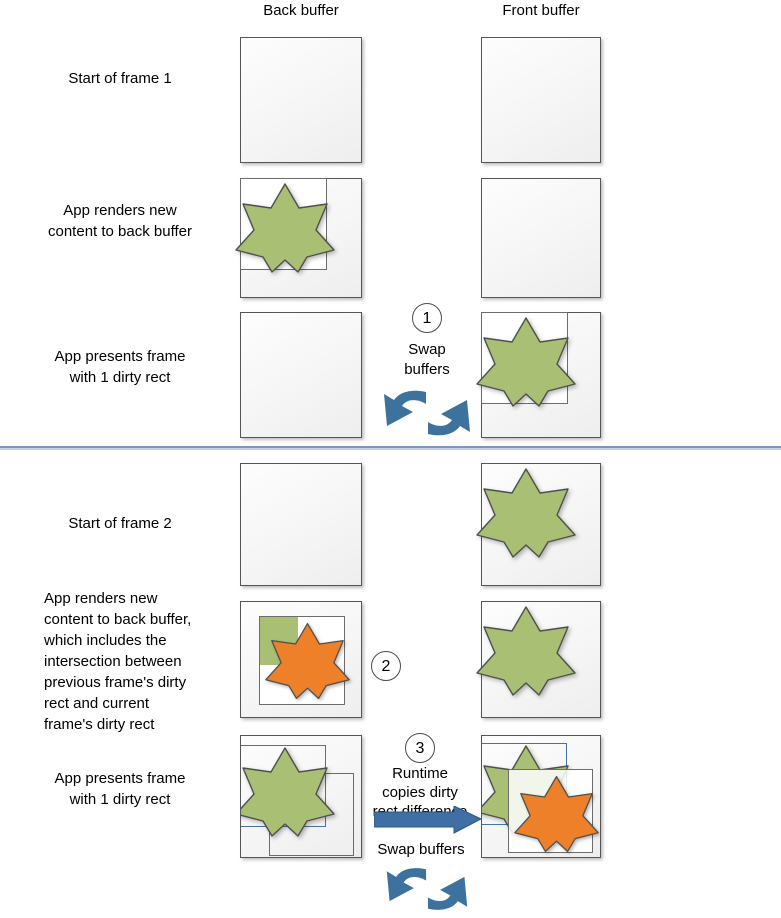  What do you see at coordinates (428, 820) in the screenshot?
I see `copy-right-arrow-icon` at bounding box center [428, 820].